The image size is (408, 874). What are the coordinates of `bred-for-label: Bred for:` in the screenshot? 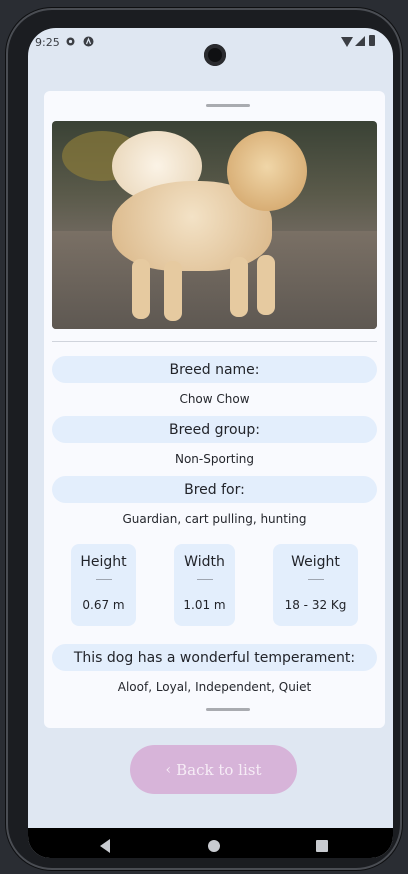 It's located at (214, 489).